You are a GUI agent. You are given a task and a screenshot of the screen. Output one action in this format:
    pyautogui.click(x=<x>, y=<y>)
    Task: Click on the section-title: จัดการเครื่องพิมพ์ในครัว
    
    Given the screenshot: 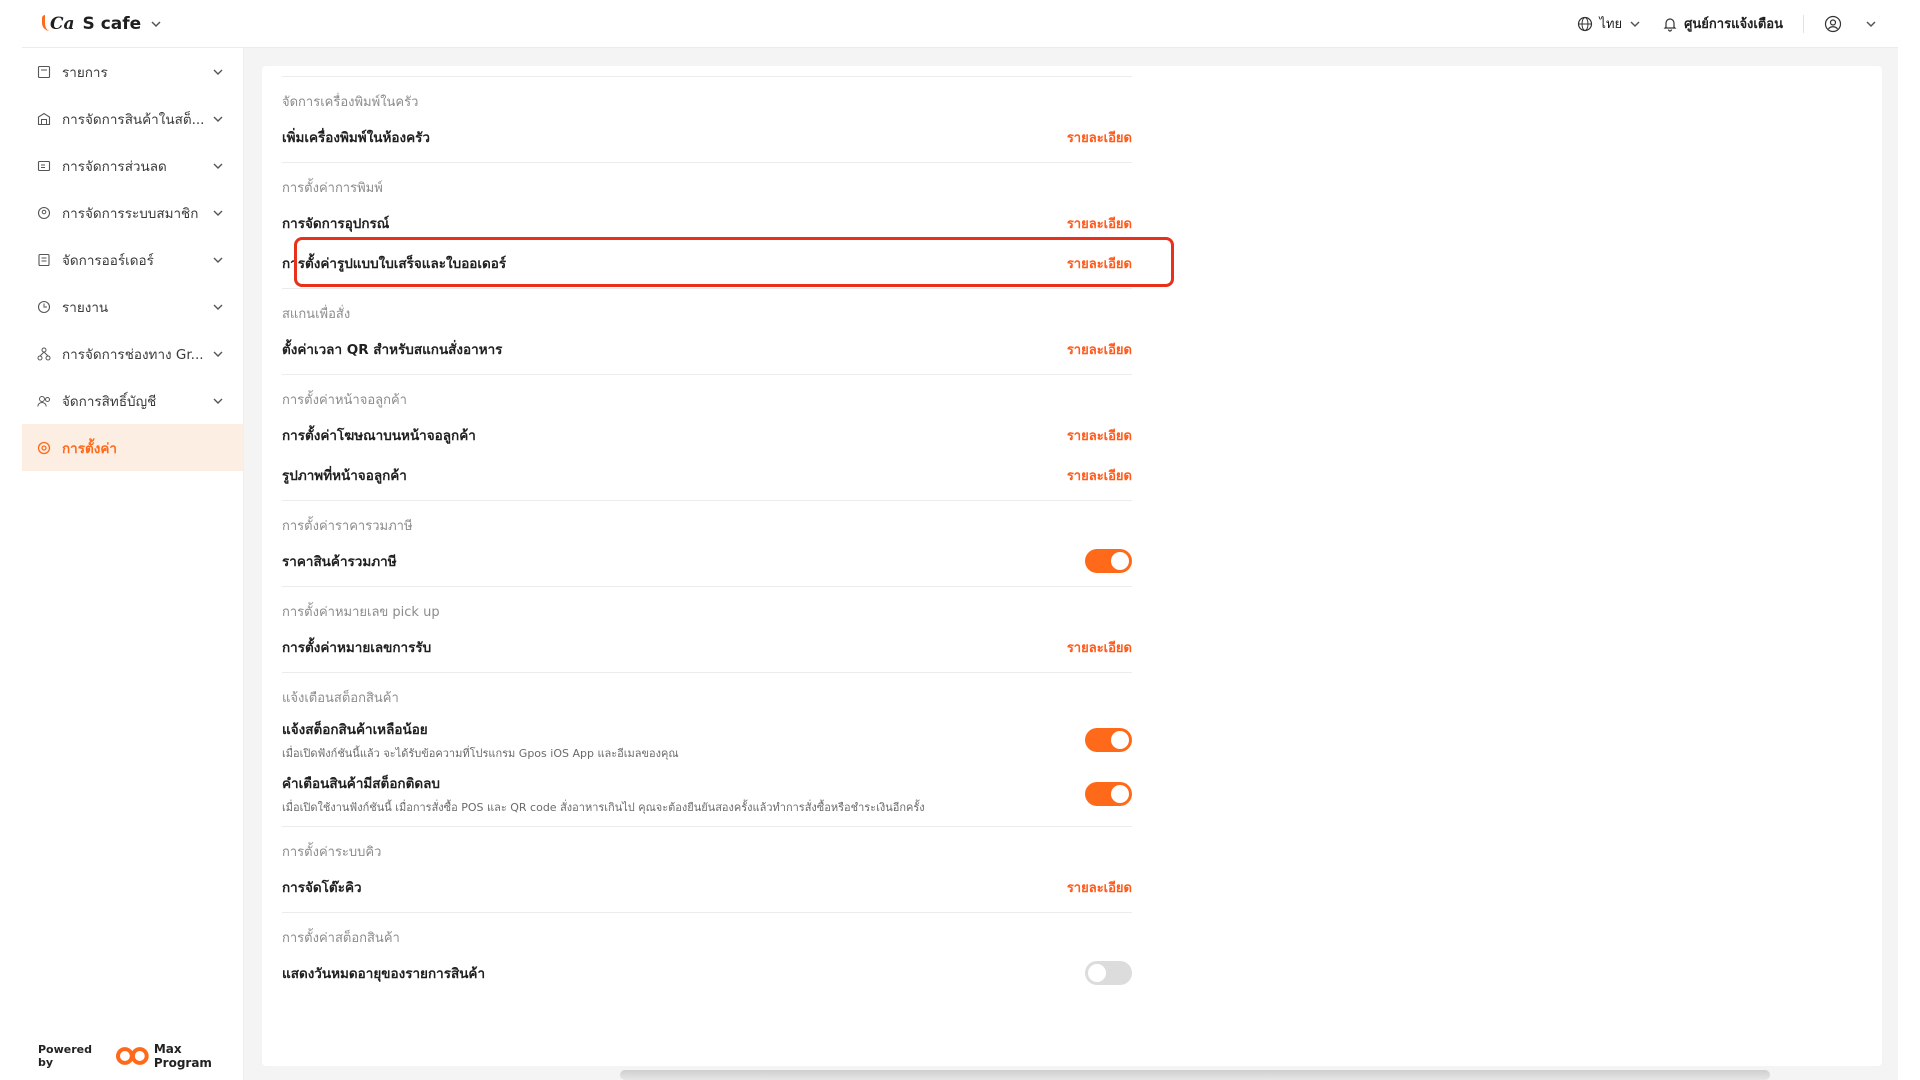 What is the action you would take?
    pyautogui.click(x=350, y=102)
    